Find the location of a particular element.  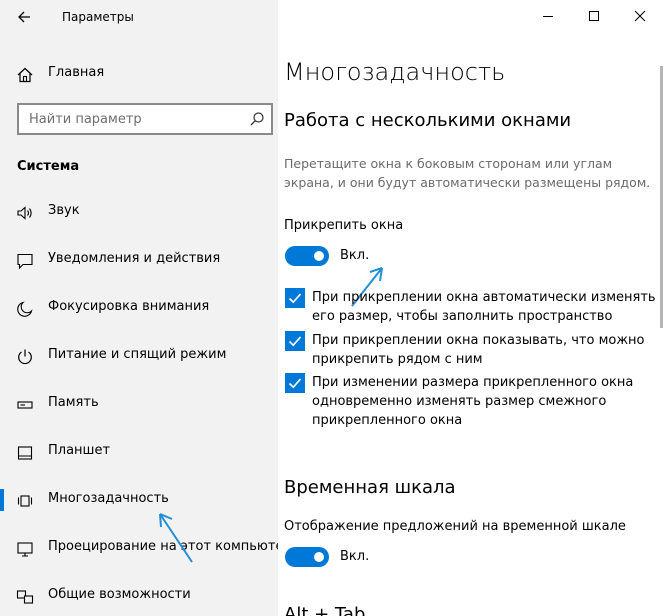

back-button is located at coordinates (25, 17).